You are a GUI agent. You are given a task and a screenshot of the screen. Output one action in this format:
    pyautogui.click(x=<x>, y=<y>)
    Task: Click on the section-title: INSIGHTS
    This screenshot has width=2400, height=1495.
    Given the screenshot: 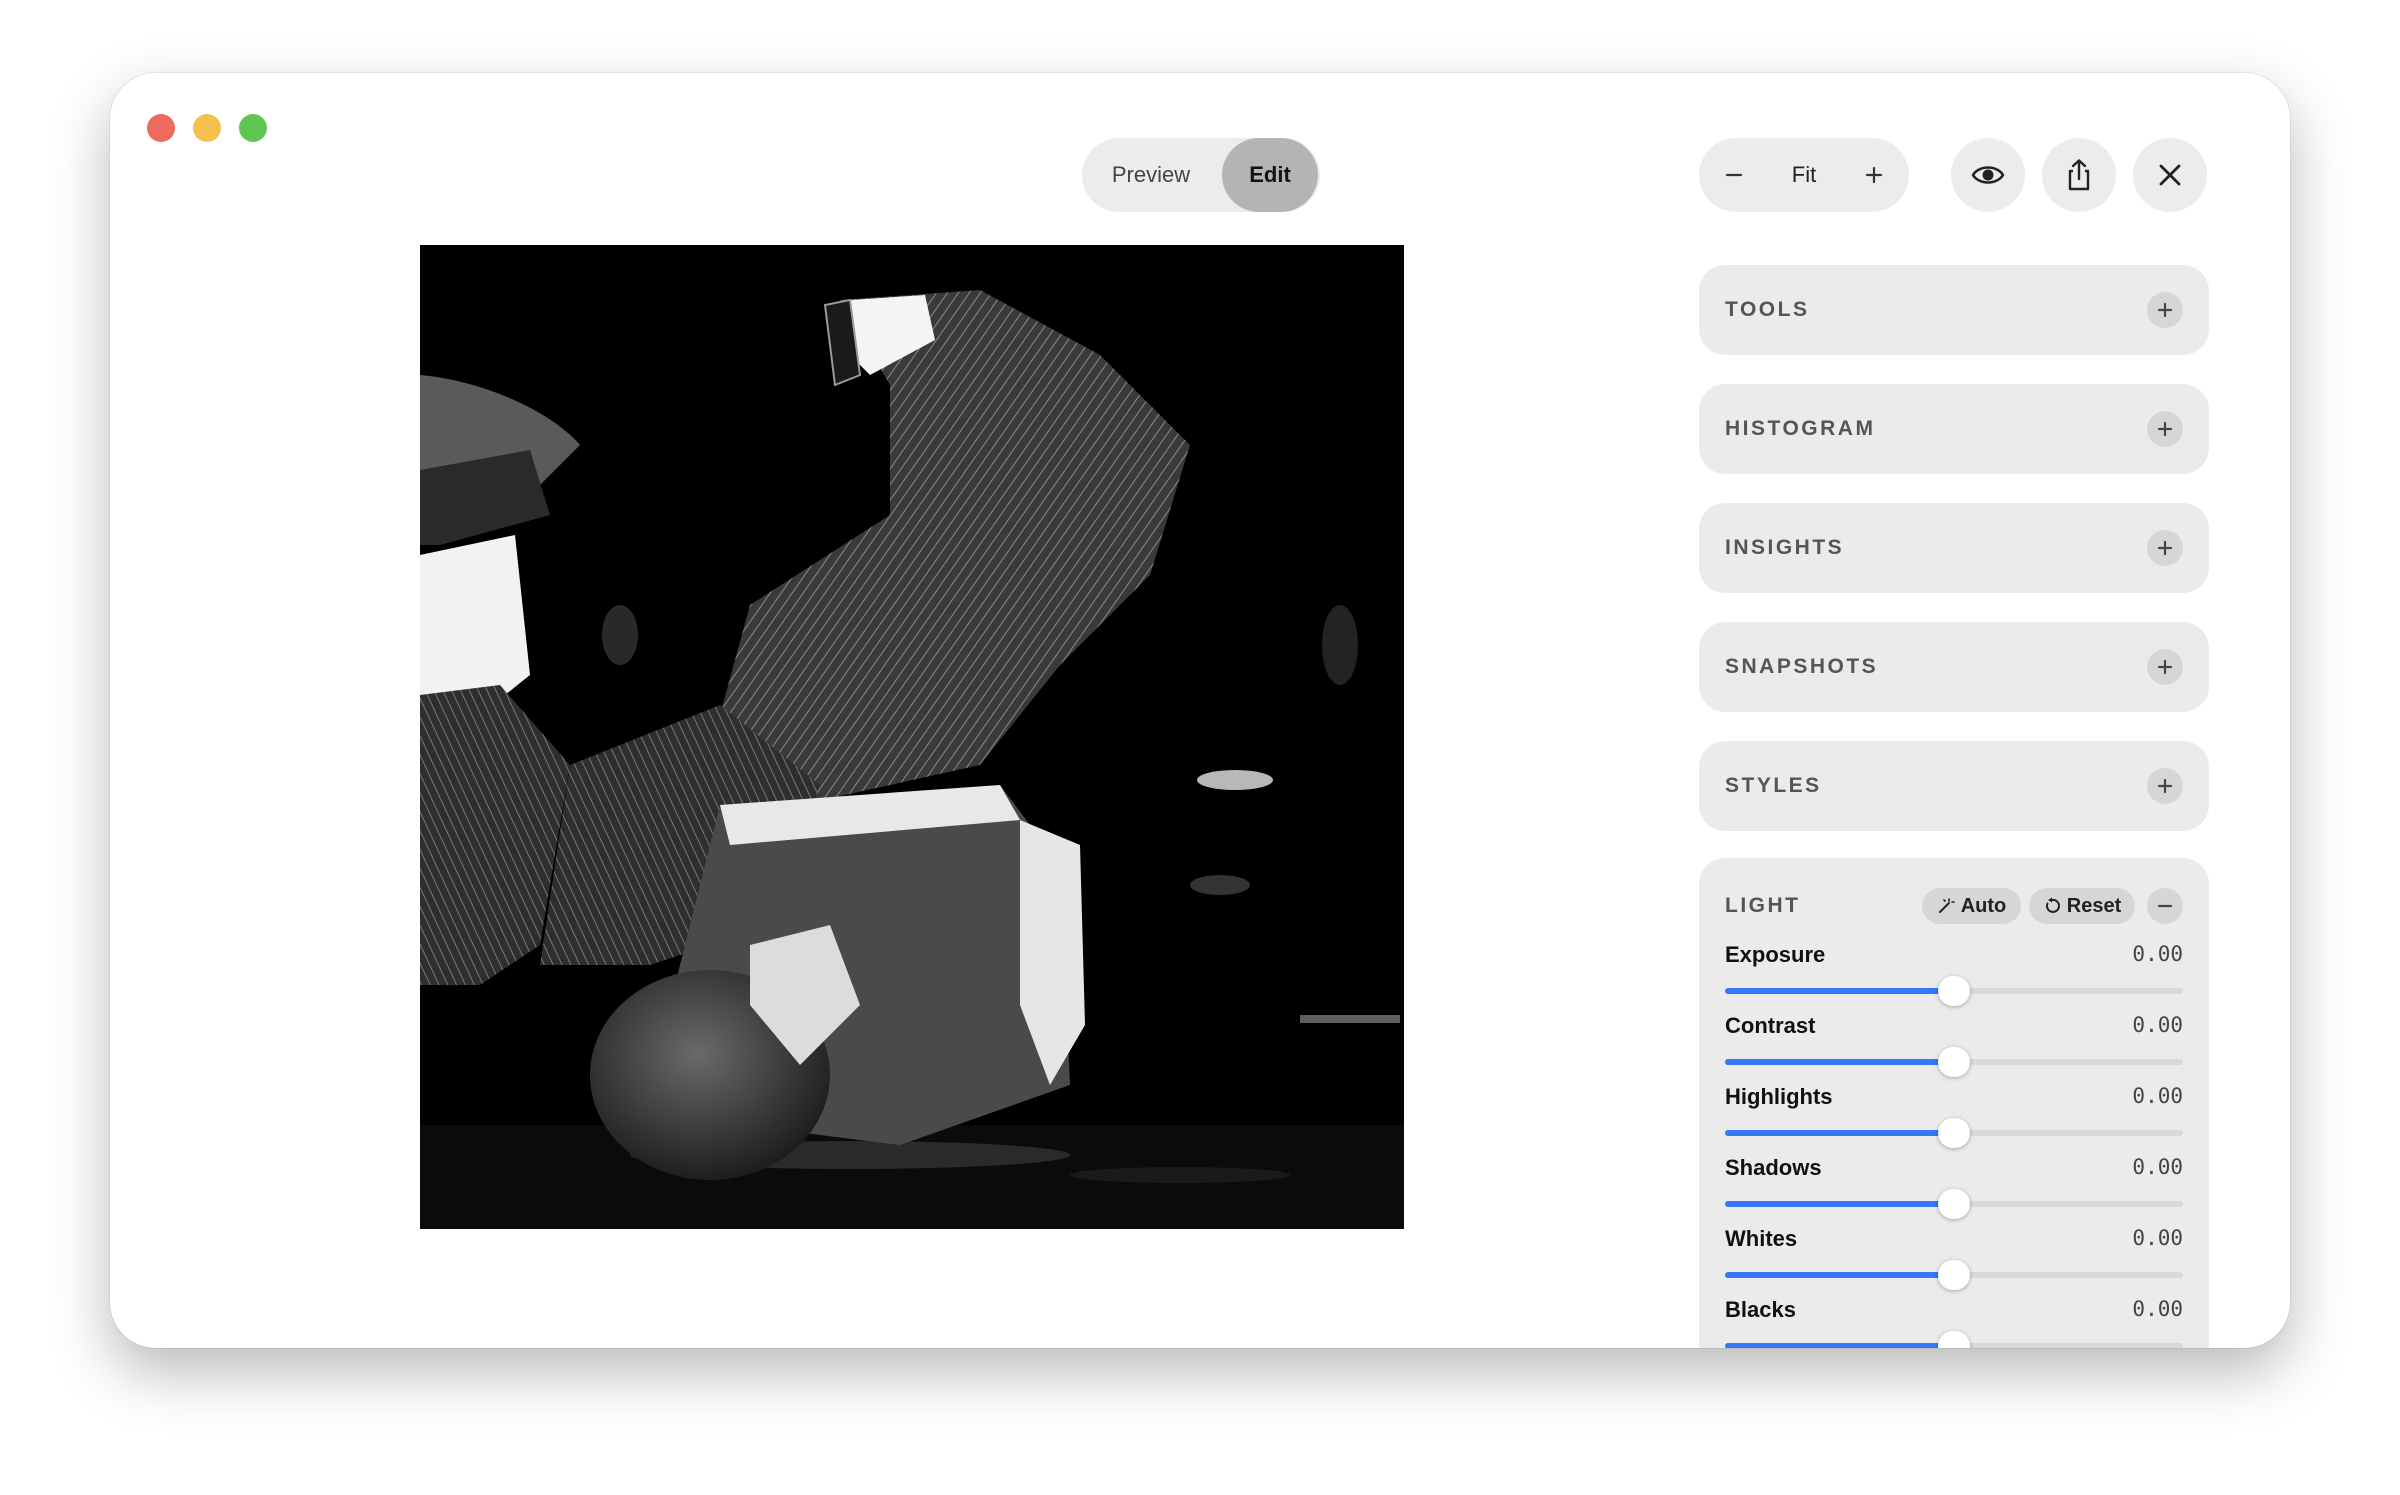 What is the action you would take?
    pyautogui.click(x=1785, y=547)
    